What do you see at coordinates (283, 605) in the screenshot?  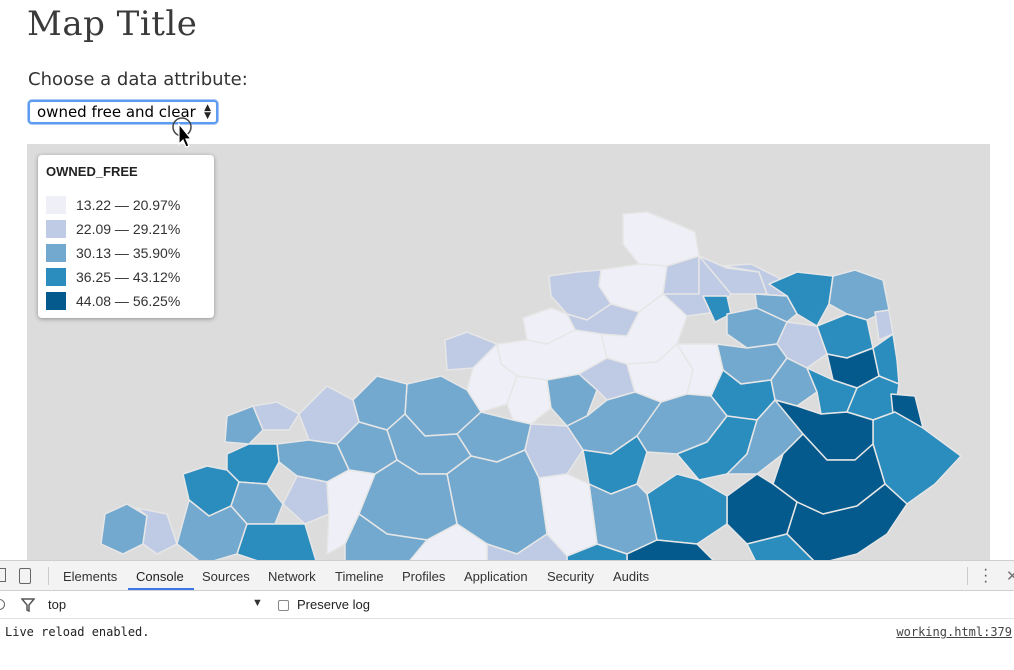 I see `preserve-log-checkbox` at bounding box center [283, 605].